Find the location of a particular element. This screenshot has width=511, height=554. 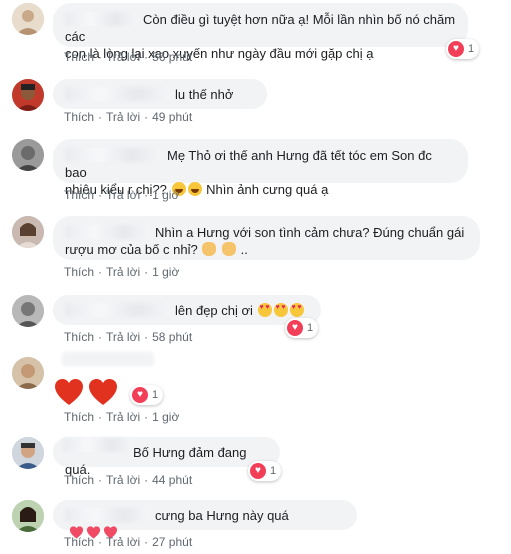

comment-actions: Thích · Trả lời · 44 phút is located at coordinates (128, 480).